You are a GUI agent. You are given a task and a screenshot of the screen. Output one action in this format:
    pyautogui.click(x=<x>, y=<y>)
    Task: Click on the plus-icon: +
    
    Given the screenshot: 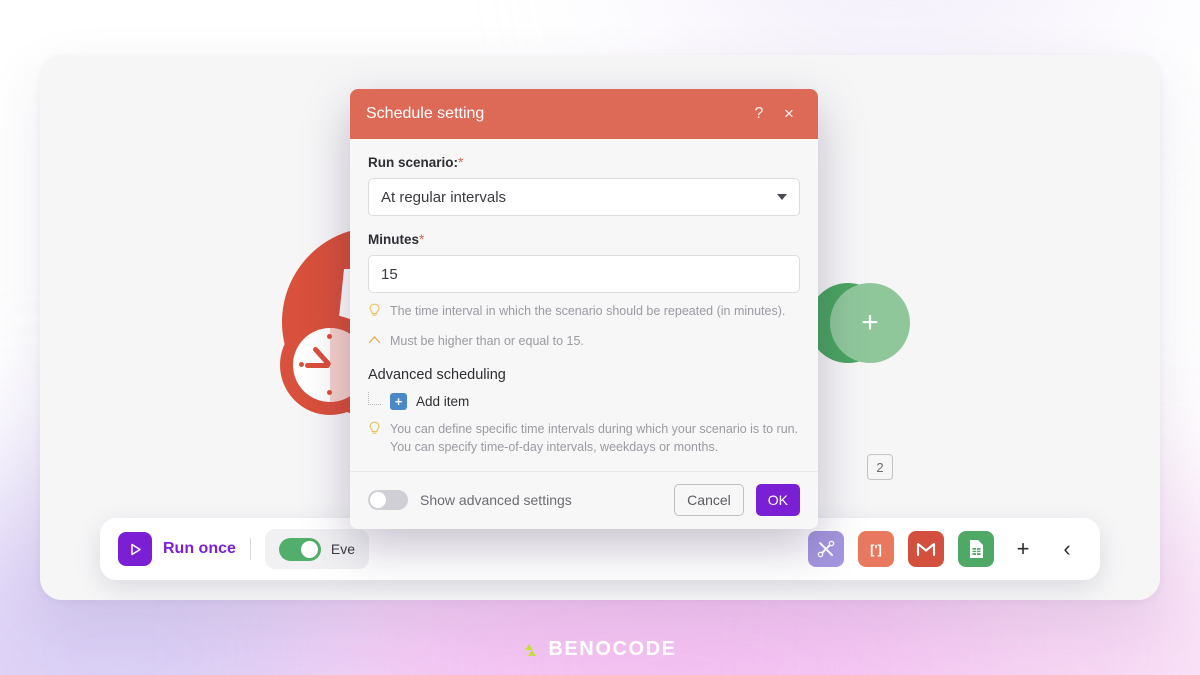 What is the action you would take?
    pyautogui.click(x=870, y=322)
    